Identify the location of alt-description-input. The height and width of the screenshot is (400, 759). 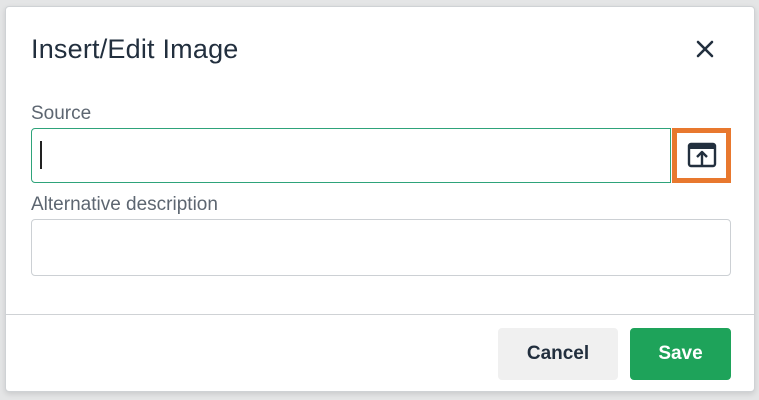
(381, 247).